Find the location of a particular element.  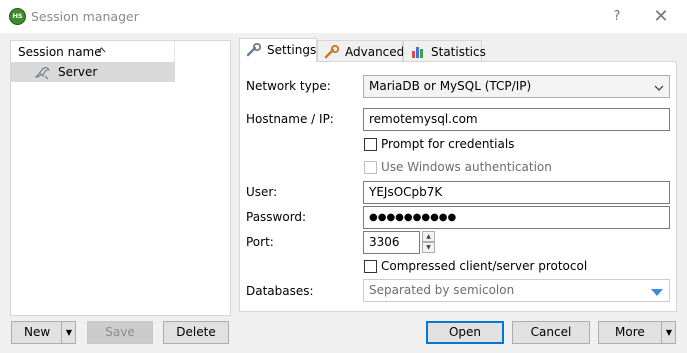

window-title: Session manager is located at coordinates (85, 16).